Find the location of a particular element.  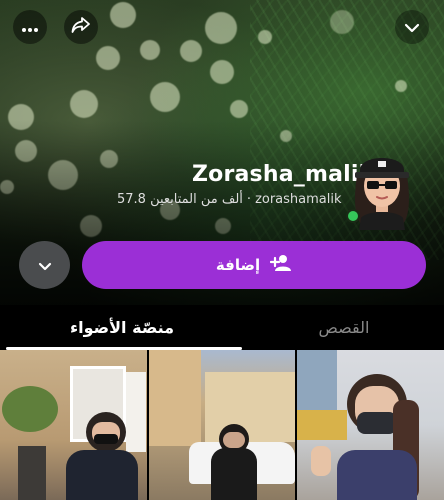

more-options-button is located at coordinates (30, 27).